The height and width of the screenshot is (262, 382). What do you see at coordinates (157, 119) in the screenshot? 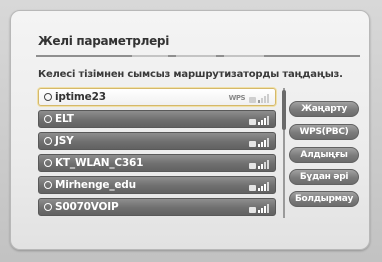
I see `network-item-elt: ELT` at bounding box center [157, 119].